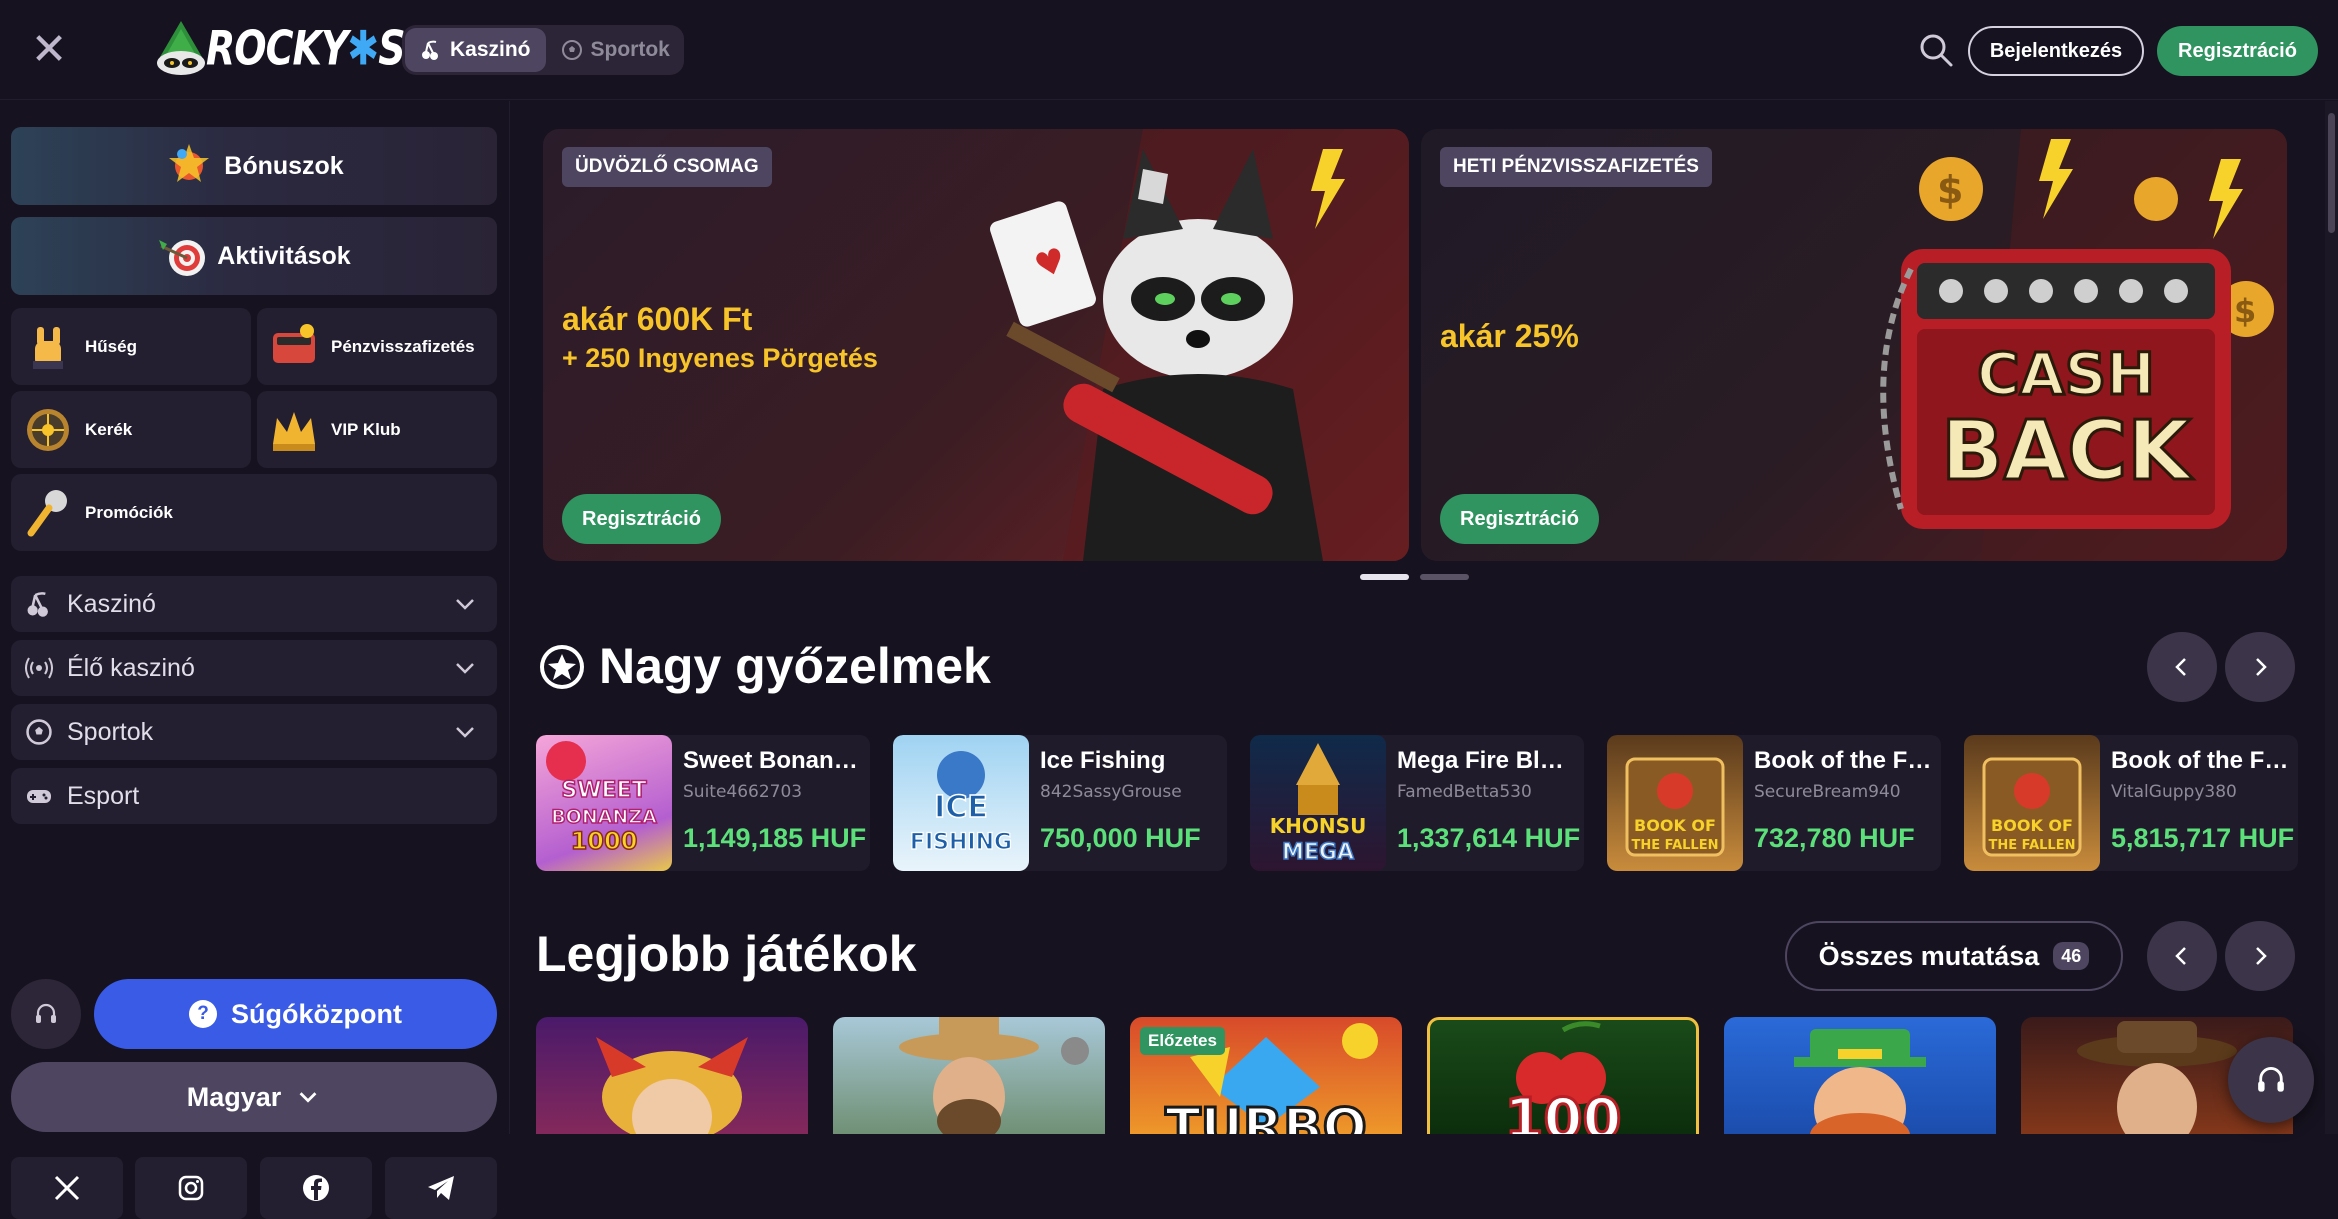 This screenshot has height=1219, width=2338. I want to click on tab-sports: Sportok, so click(615, 50).